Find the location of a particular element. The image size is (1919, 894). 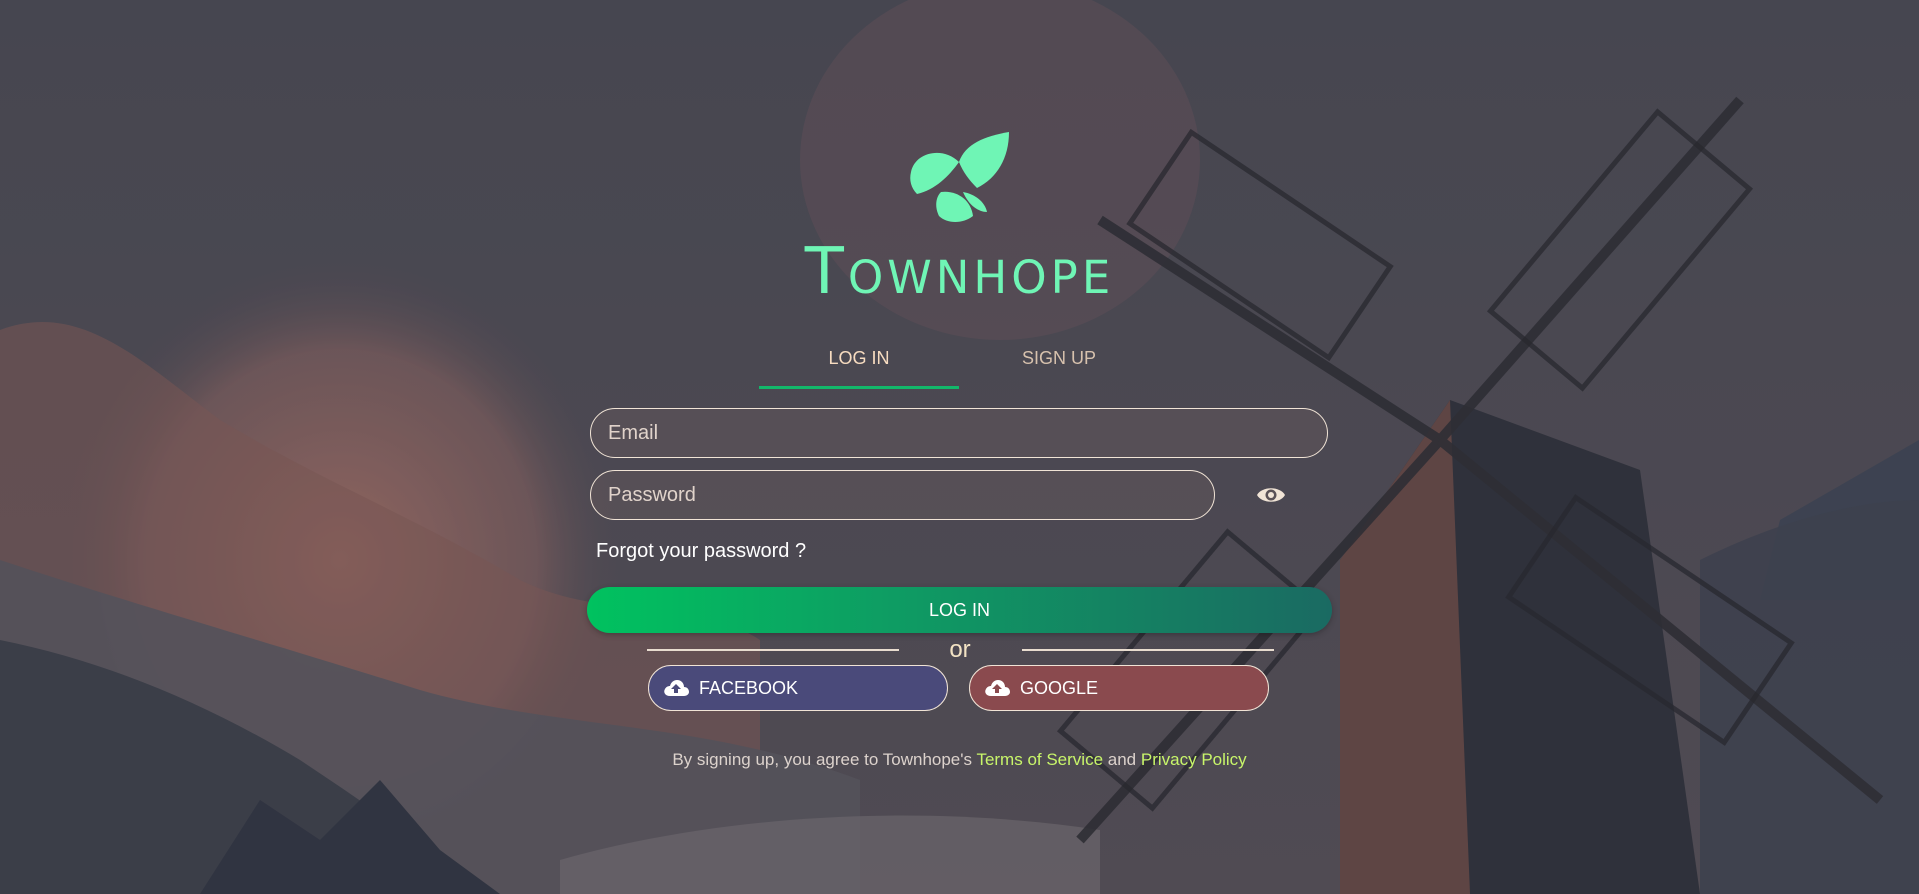

leaf-icon is located at coordinates (959, 177).